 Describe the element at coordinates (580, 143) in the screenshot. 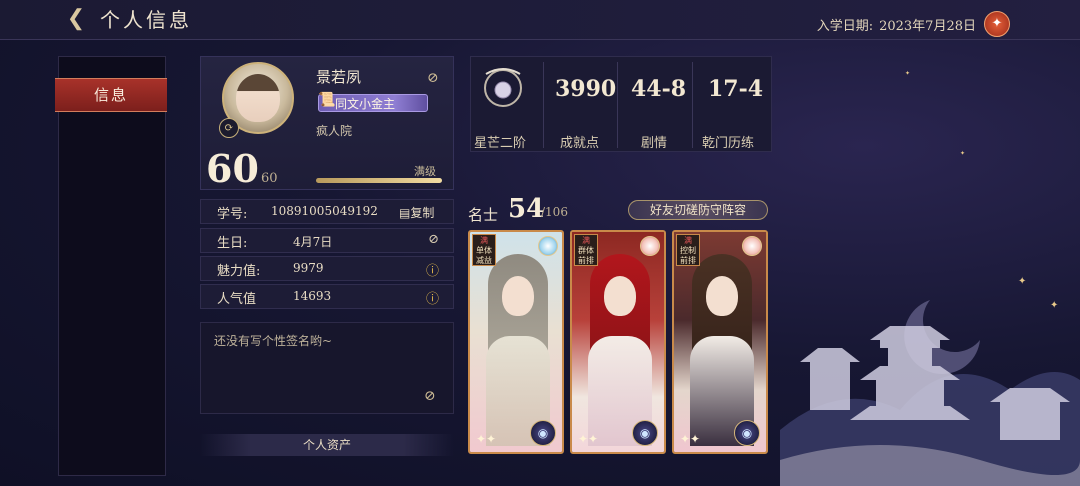

I see `achievement-points-label: 成就点` at that location.